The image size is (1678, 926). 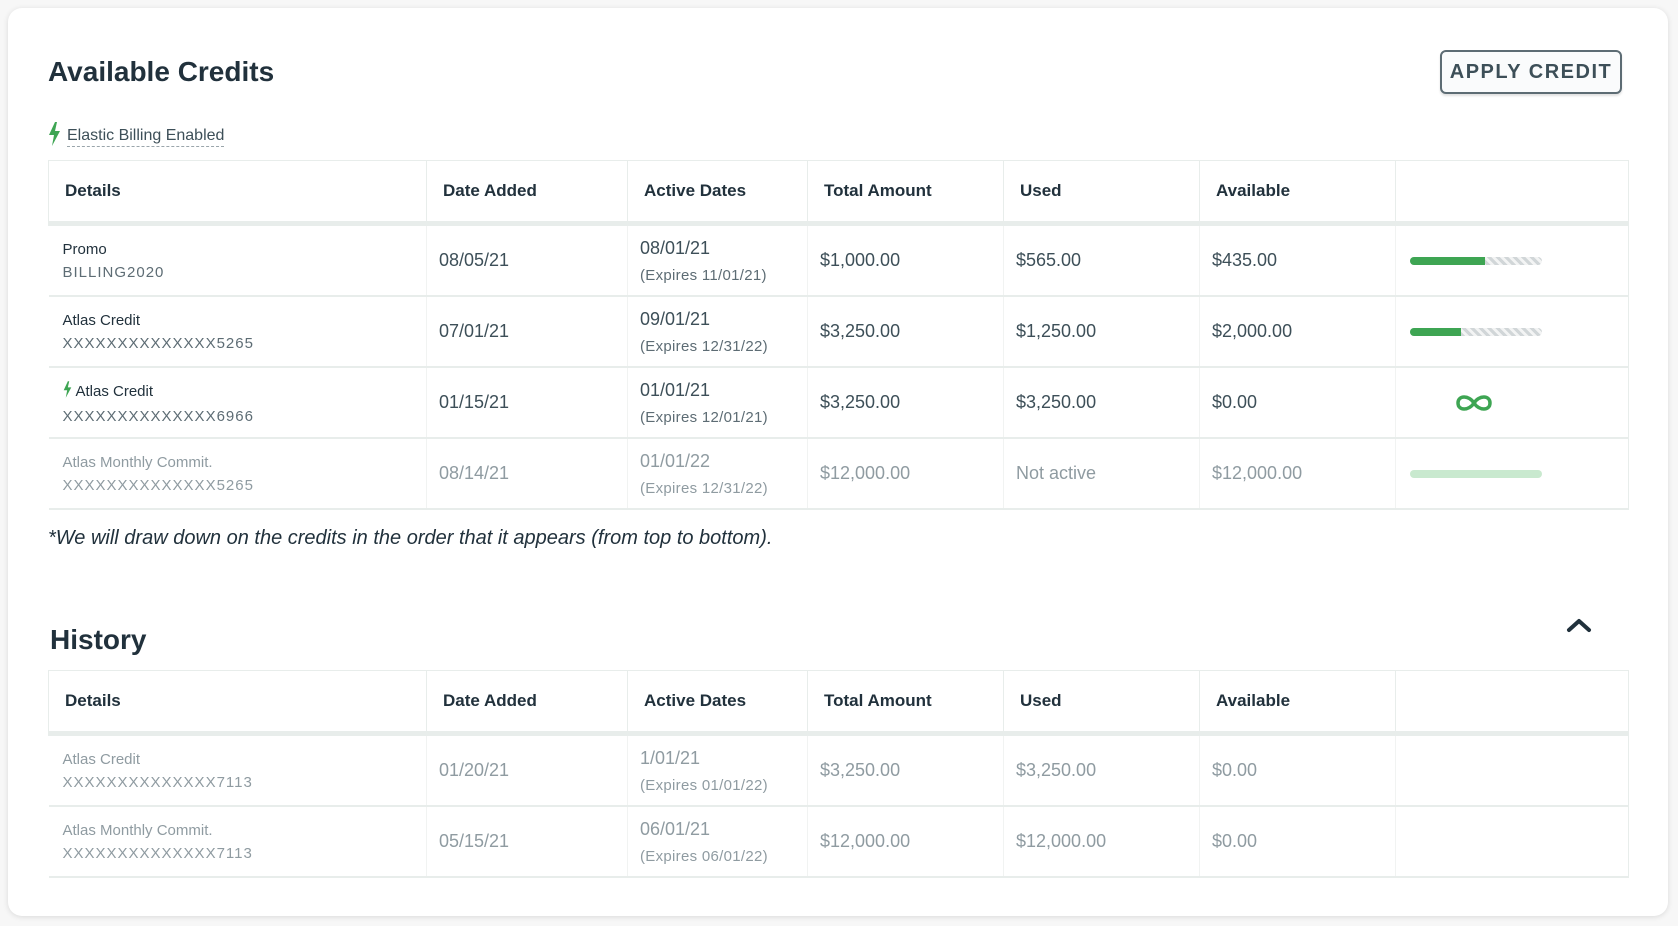 I want to click on apply-credit-button: APPLY CREDIT, so click(x=1531, y=72).